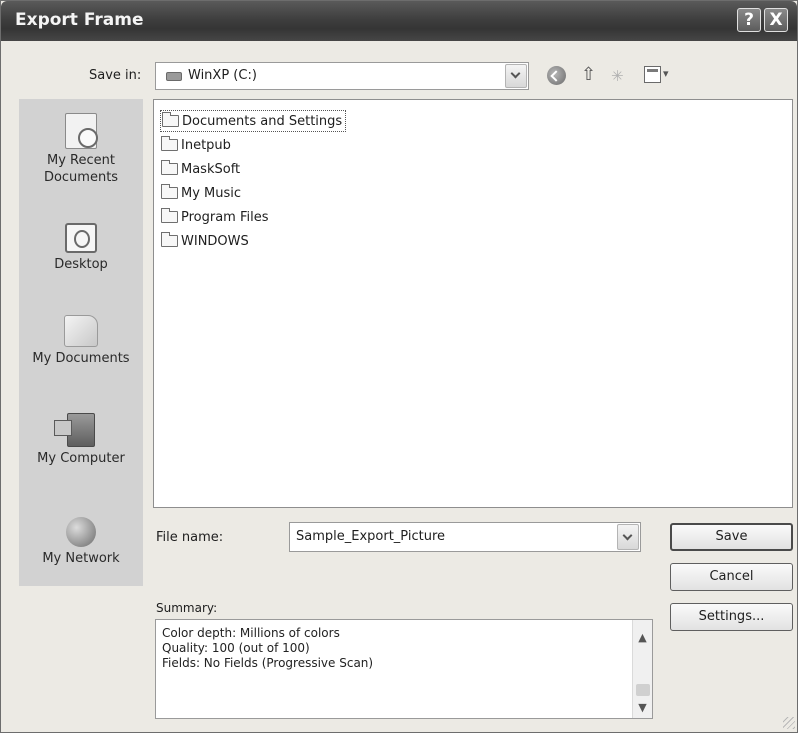 Image resolution: width=798 pixels, height=733 pixels. Describe the element at coordinates (211, 193) in the screenshot. I see `file-name: My Music` at that location.